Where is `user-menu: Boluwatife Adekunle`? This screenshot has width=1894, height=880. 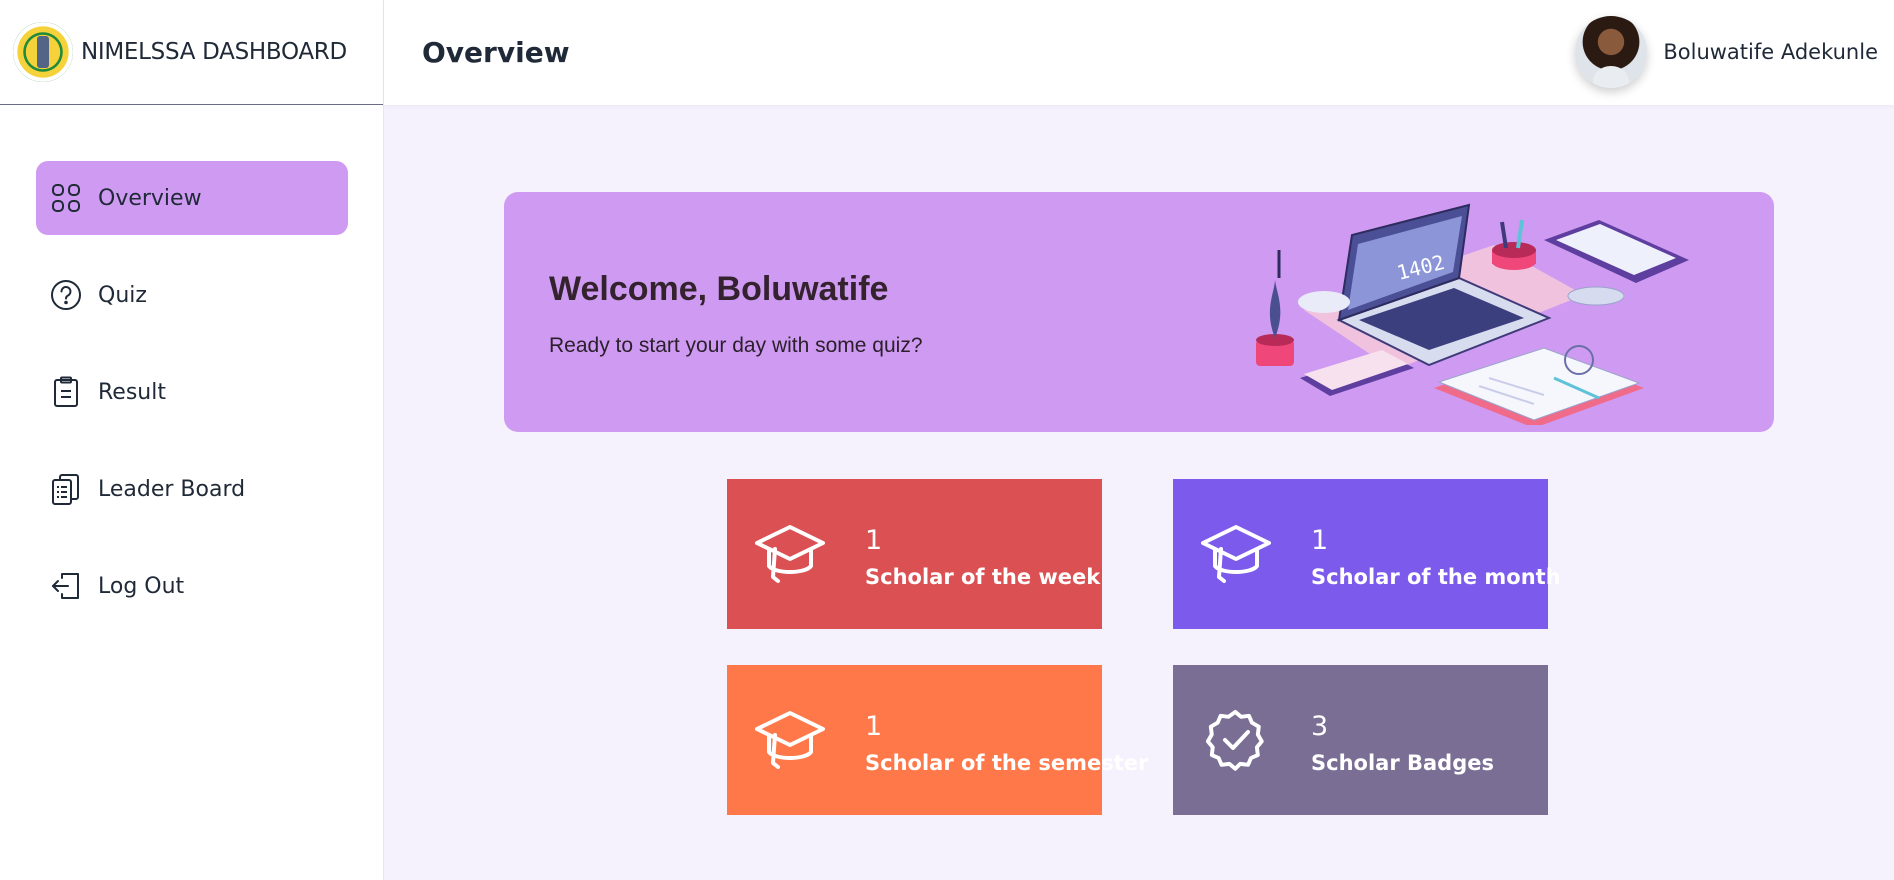
user-menu: Boluwatife Adekunle is located at coordinates (1726, 52).